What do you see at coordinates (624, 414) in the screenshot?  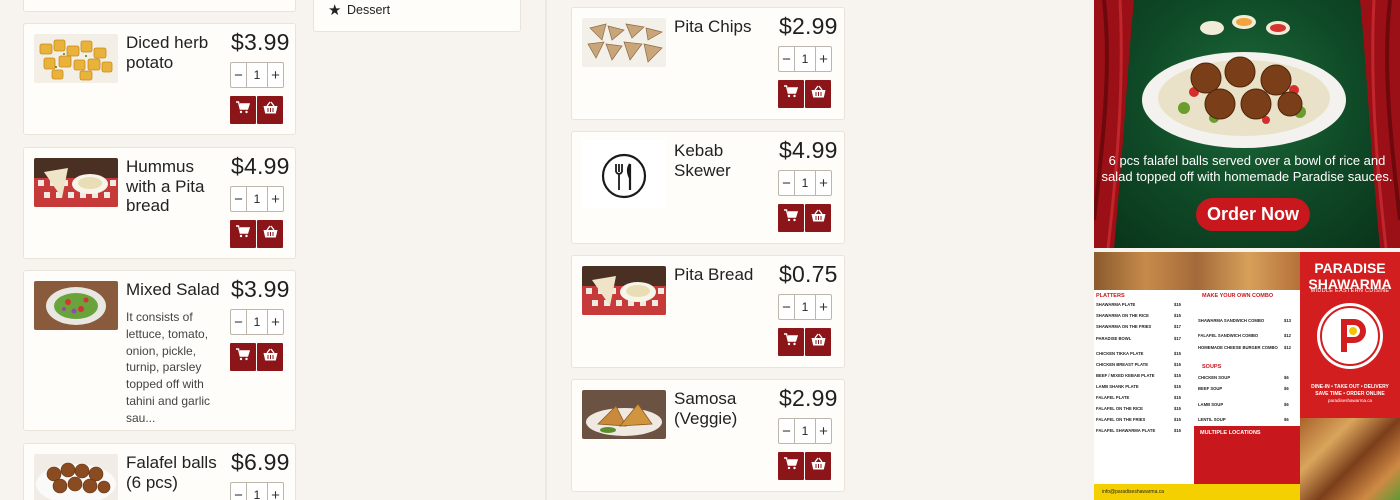 I see `samosa-image` at bounding box center [624, 414].